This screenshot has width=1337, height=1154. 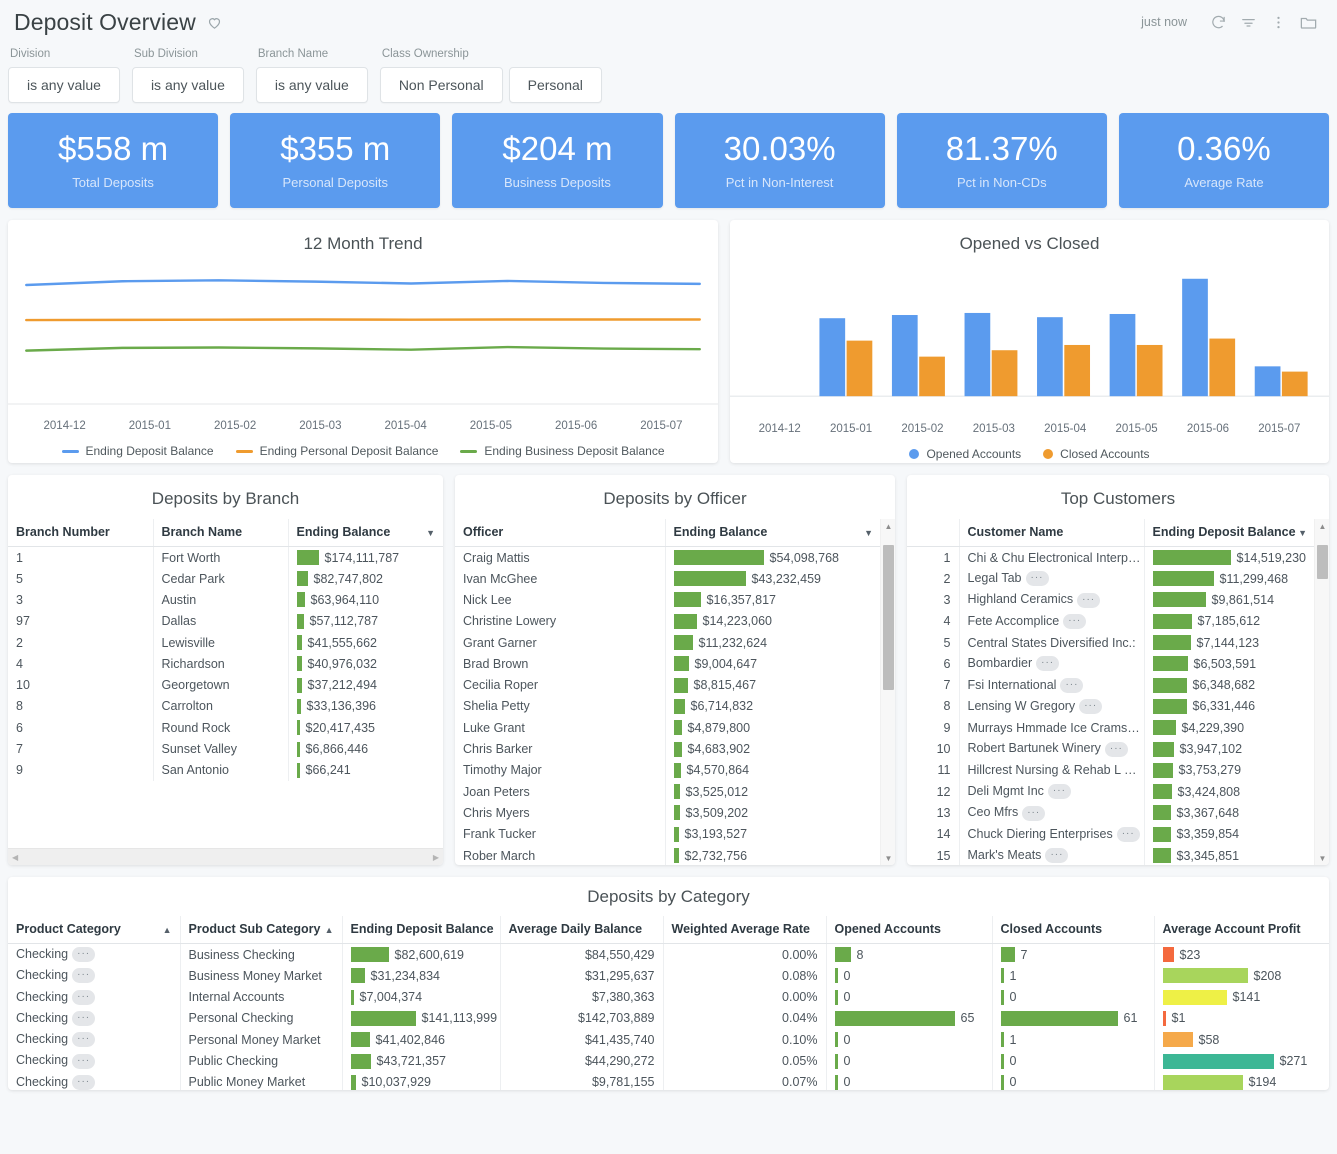 I want to click on table-row: Joan Peters $3,525,012, so click(x=675, y=791).